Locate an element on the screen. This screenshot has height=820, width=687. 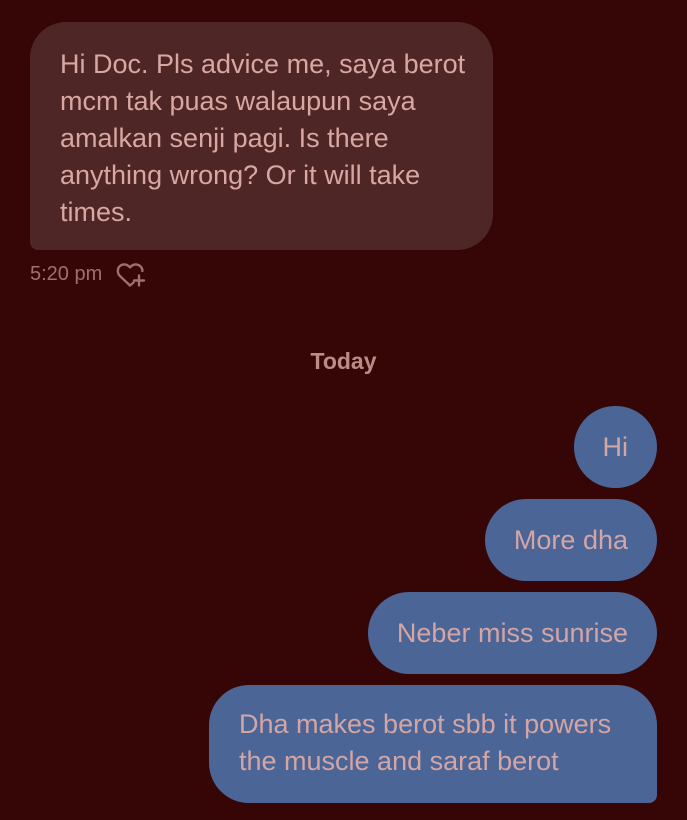
outgoing-message-bubble: Neber miss sunrise is located at coordinates (512, 633).